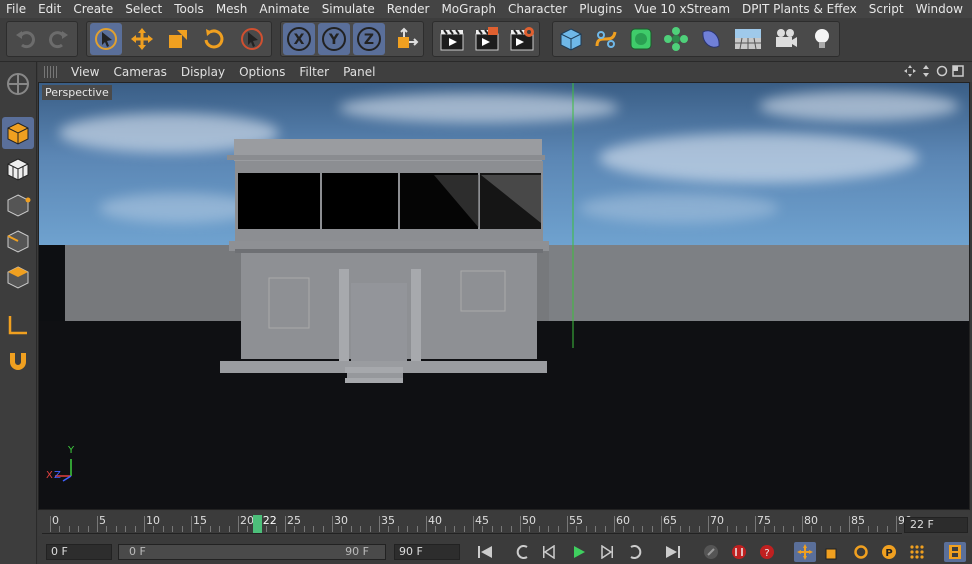  I want to click on menu-file: File, so click(16, 9).